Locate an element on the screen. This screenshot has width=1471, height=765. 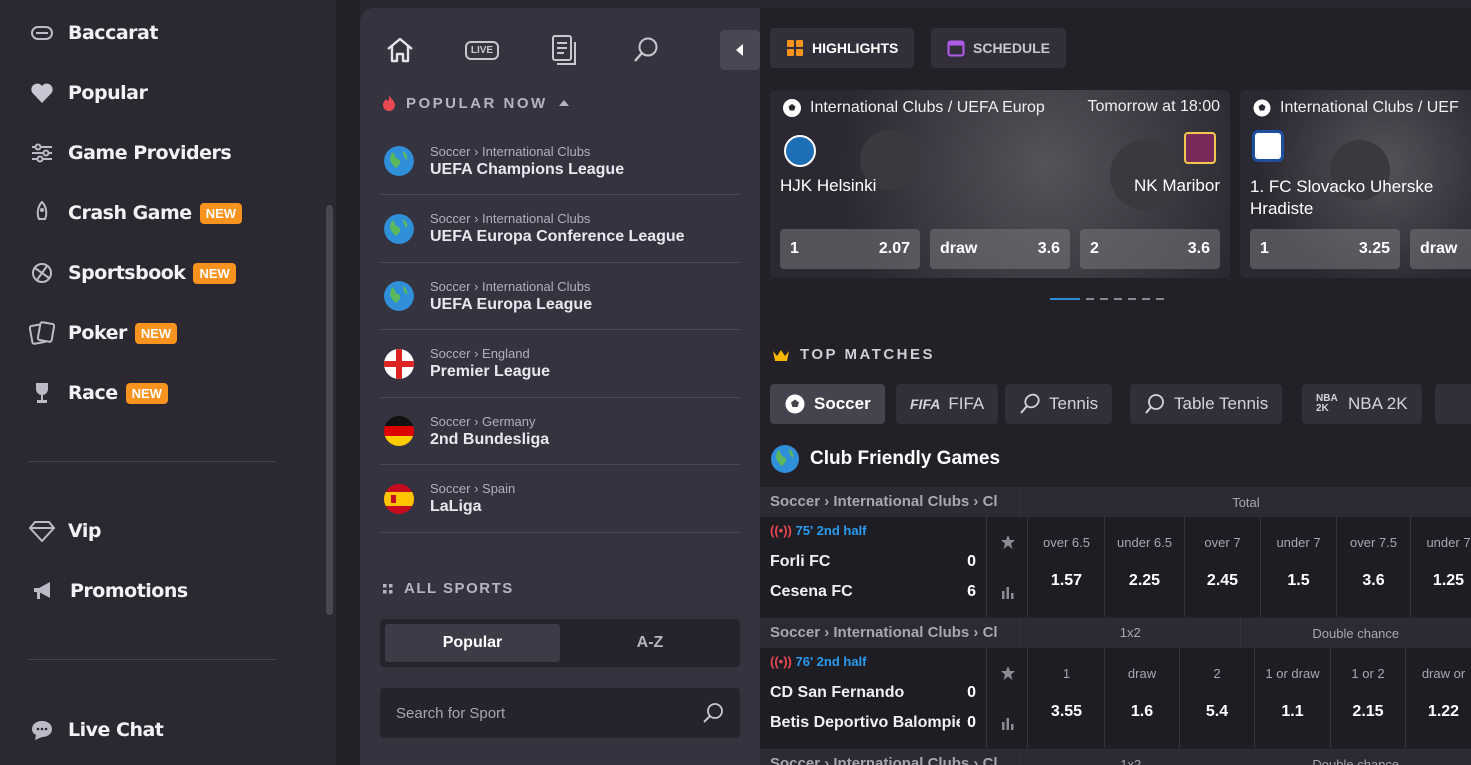
highlights-icon is located at coordinates (795, 48).